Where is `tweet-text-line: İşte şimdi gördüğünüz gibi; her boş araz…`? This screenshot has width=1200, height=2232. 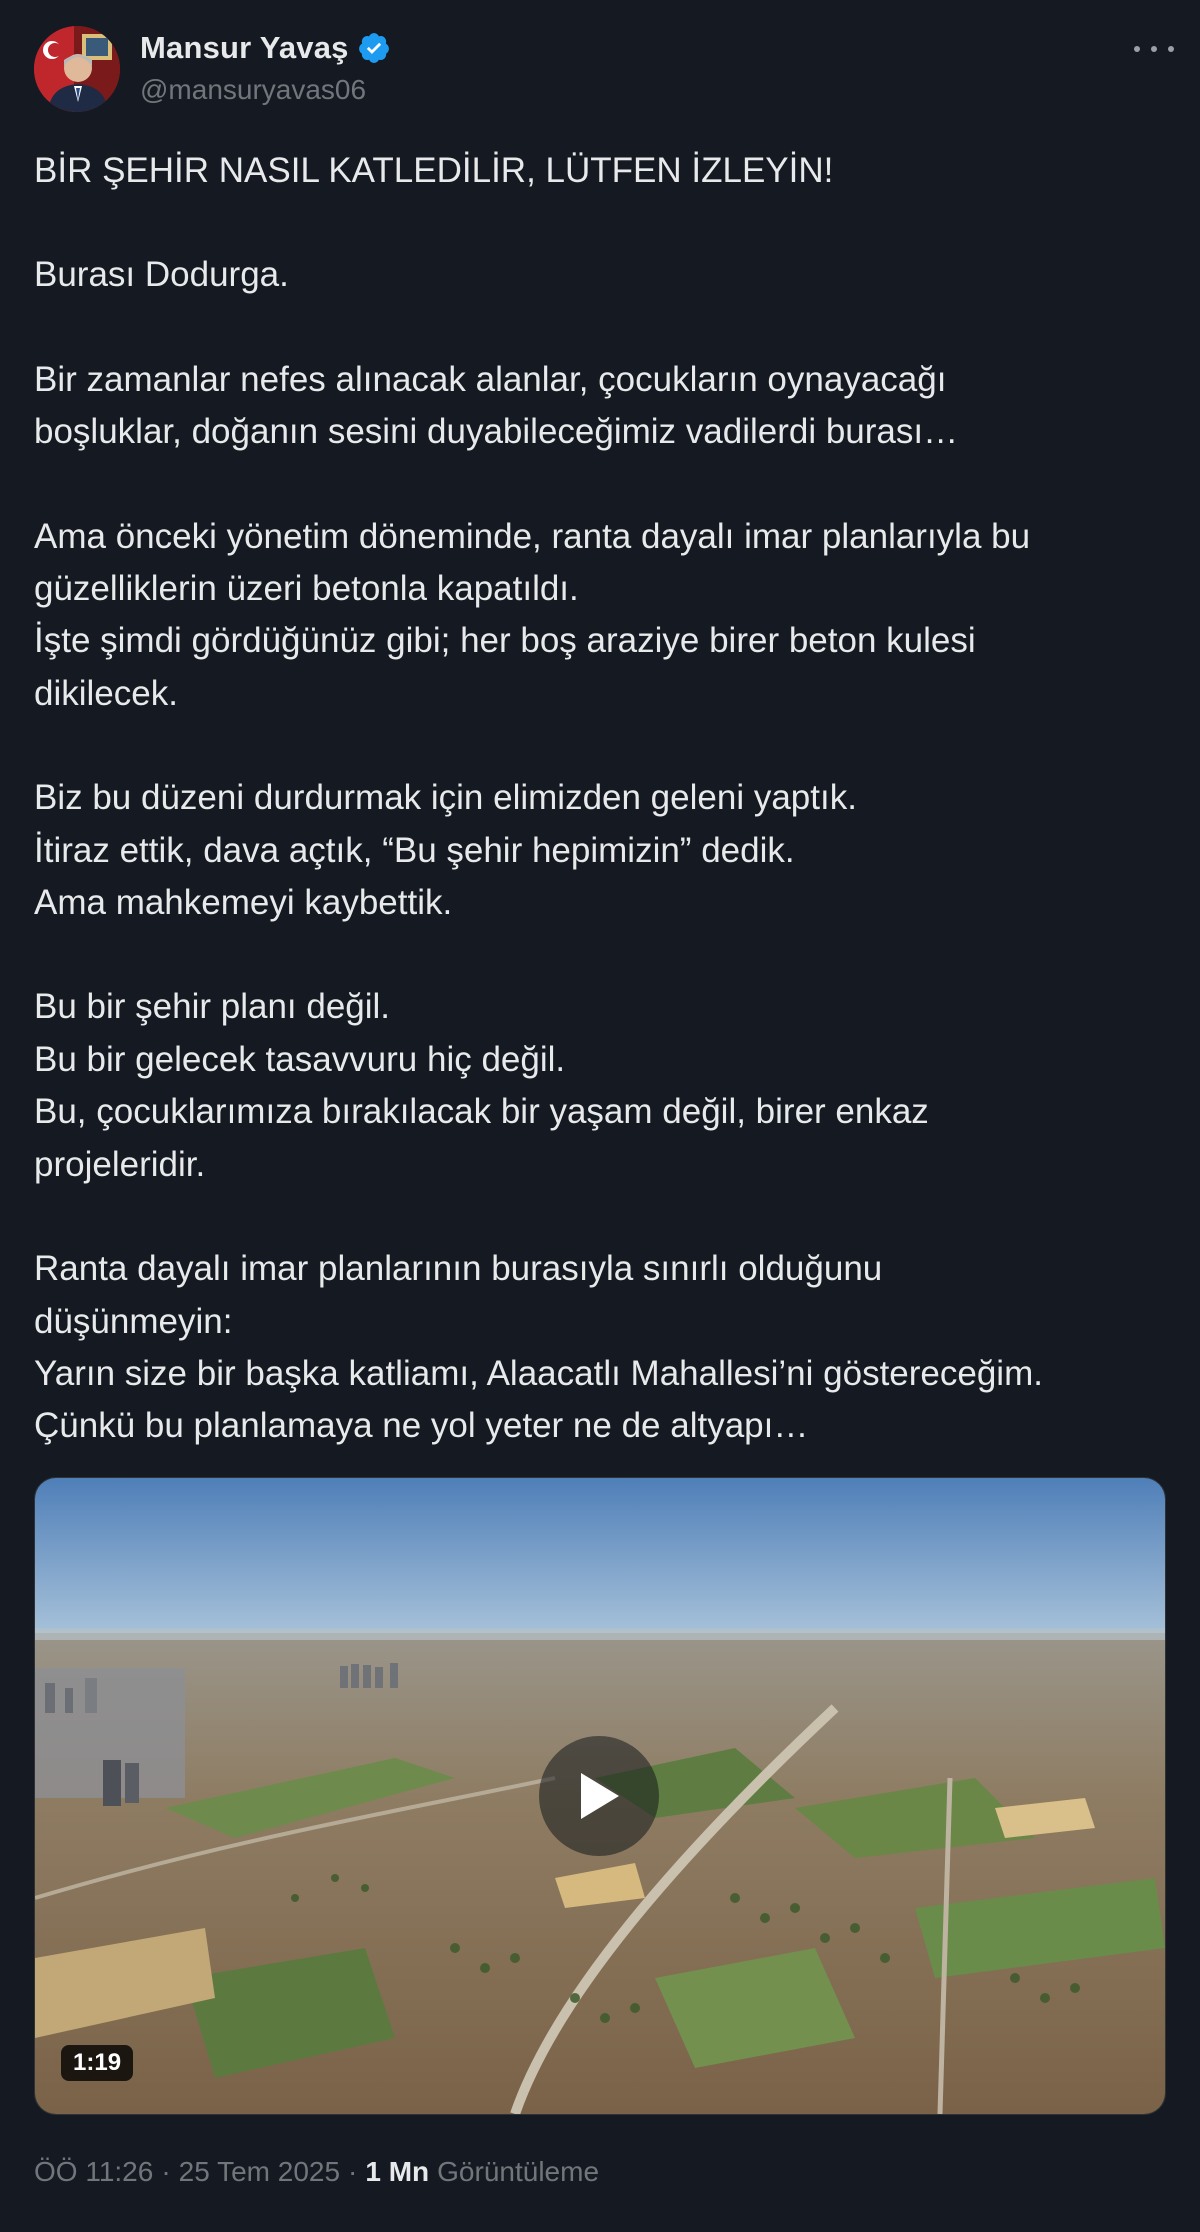 tweet-text-line: İşte şimdi gördüğünüz gibi; her boş araz… is located at coordinates (505, 641).